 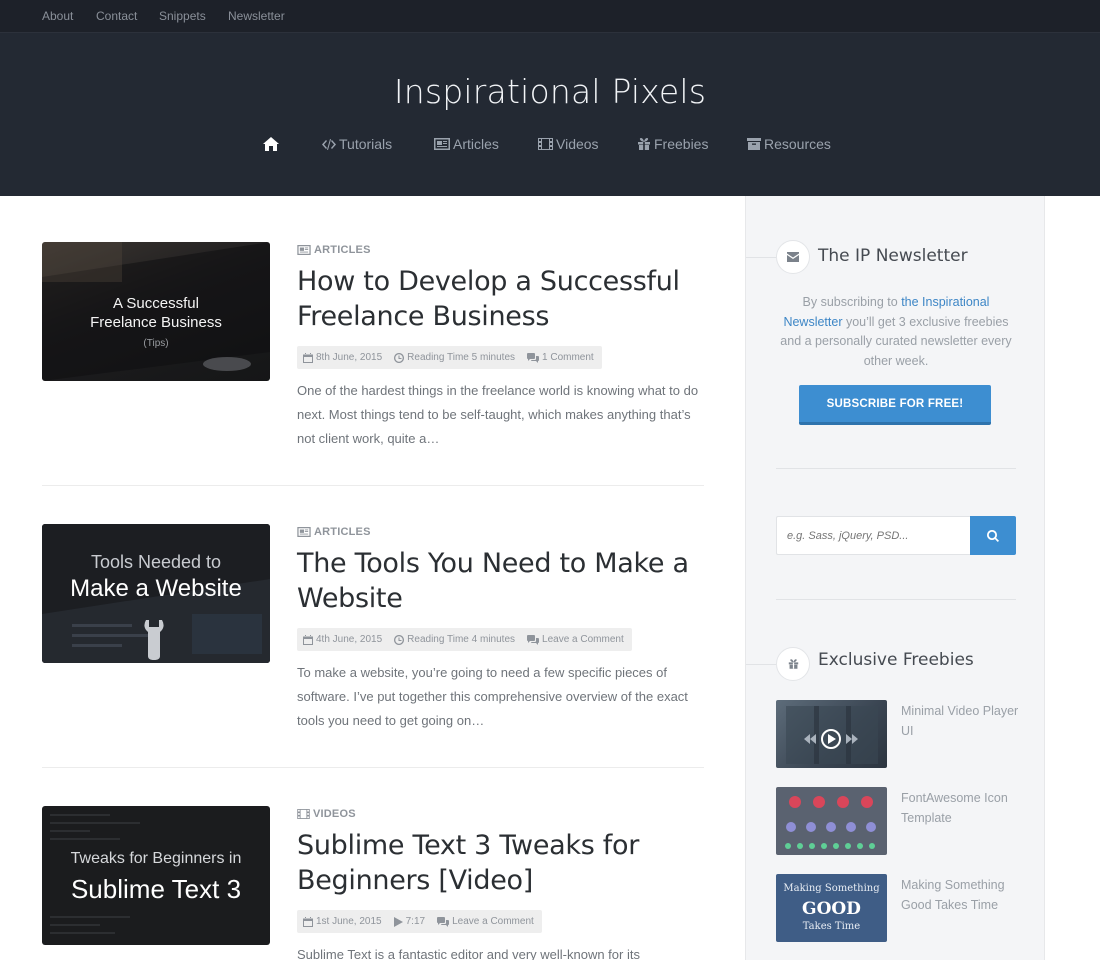 What do you see at coordinates (156, 303) in the screenshot?
I see `thumbnail-text: A Successful` at bounding box center [156, 303].